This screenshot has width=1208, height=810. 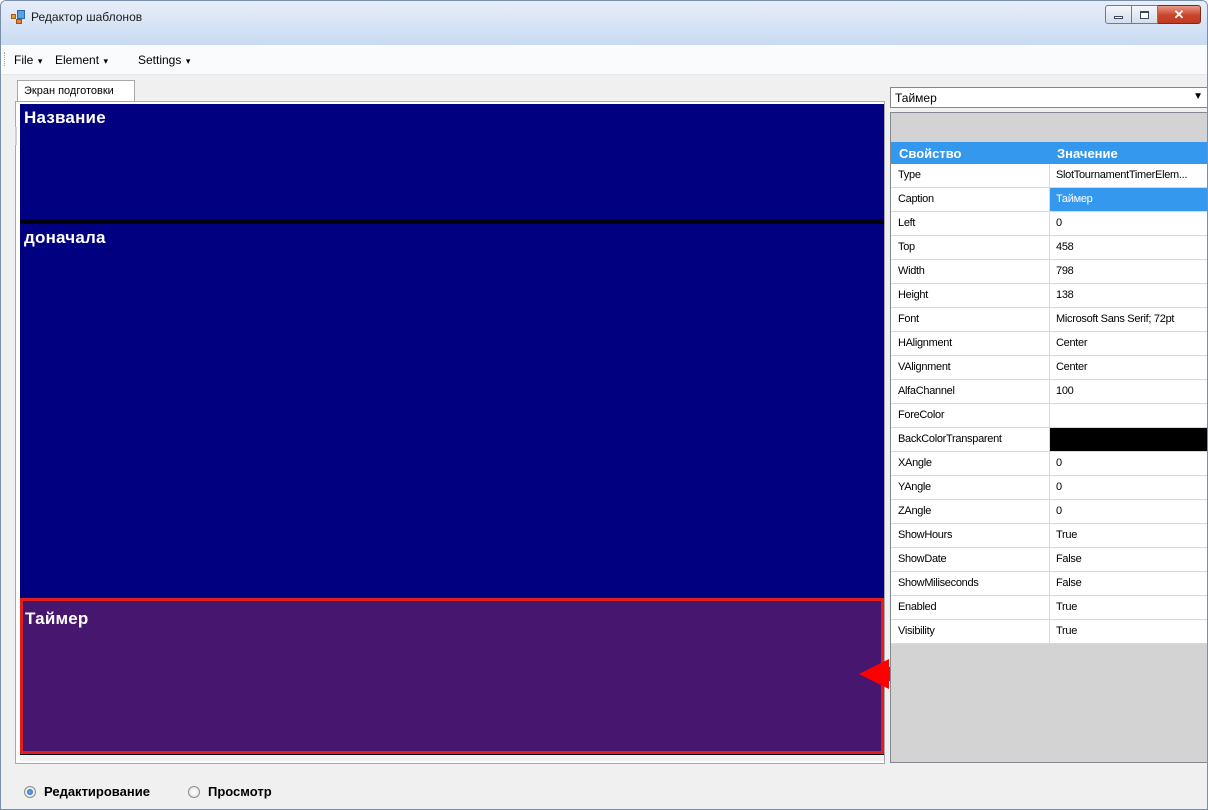 I want to click on property-key: Enabled, so click(x=917, y=607).